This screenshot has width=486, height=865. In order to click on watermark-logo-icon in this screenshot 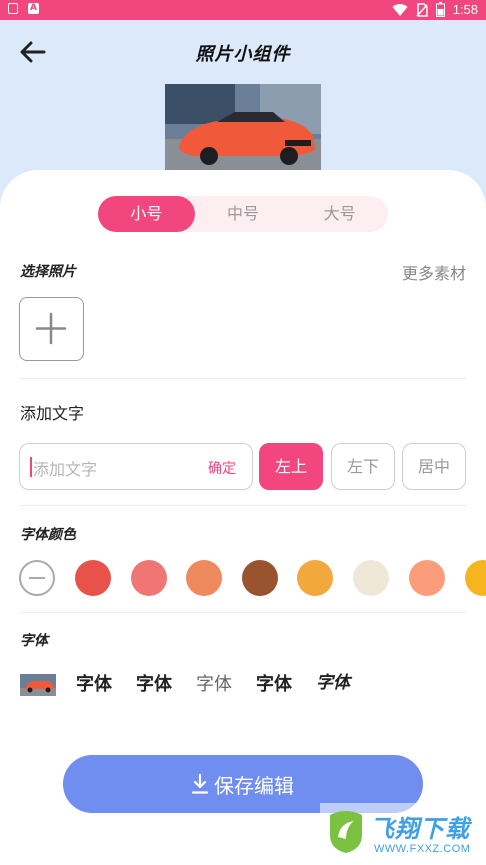, I will do `click(346, 832)`.